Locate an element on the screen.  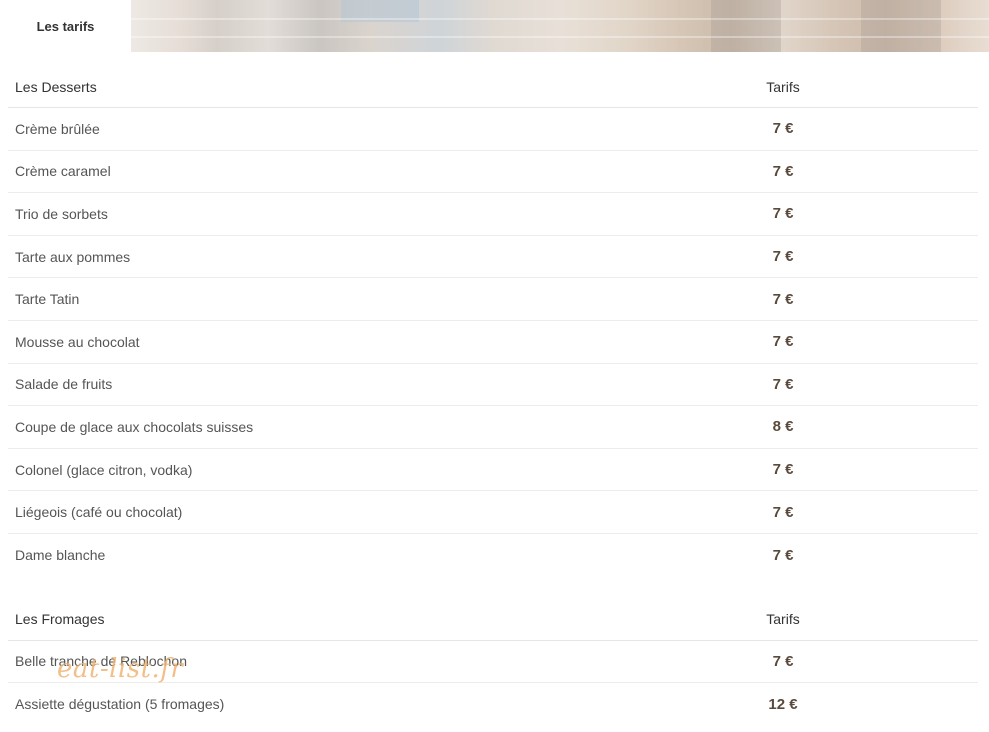
menu-row: Crème caramel 7 € is located at coordinates (493, 172).